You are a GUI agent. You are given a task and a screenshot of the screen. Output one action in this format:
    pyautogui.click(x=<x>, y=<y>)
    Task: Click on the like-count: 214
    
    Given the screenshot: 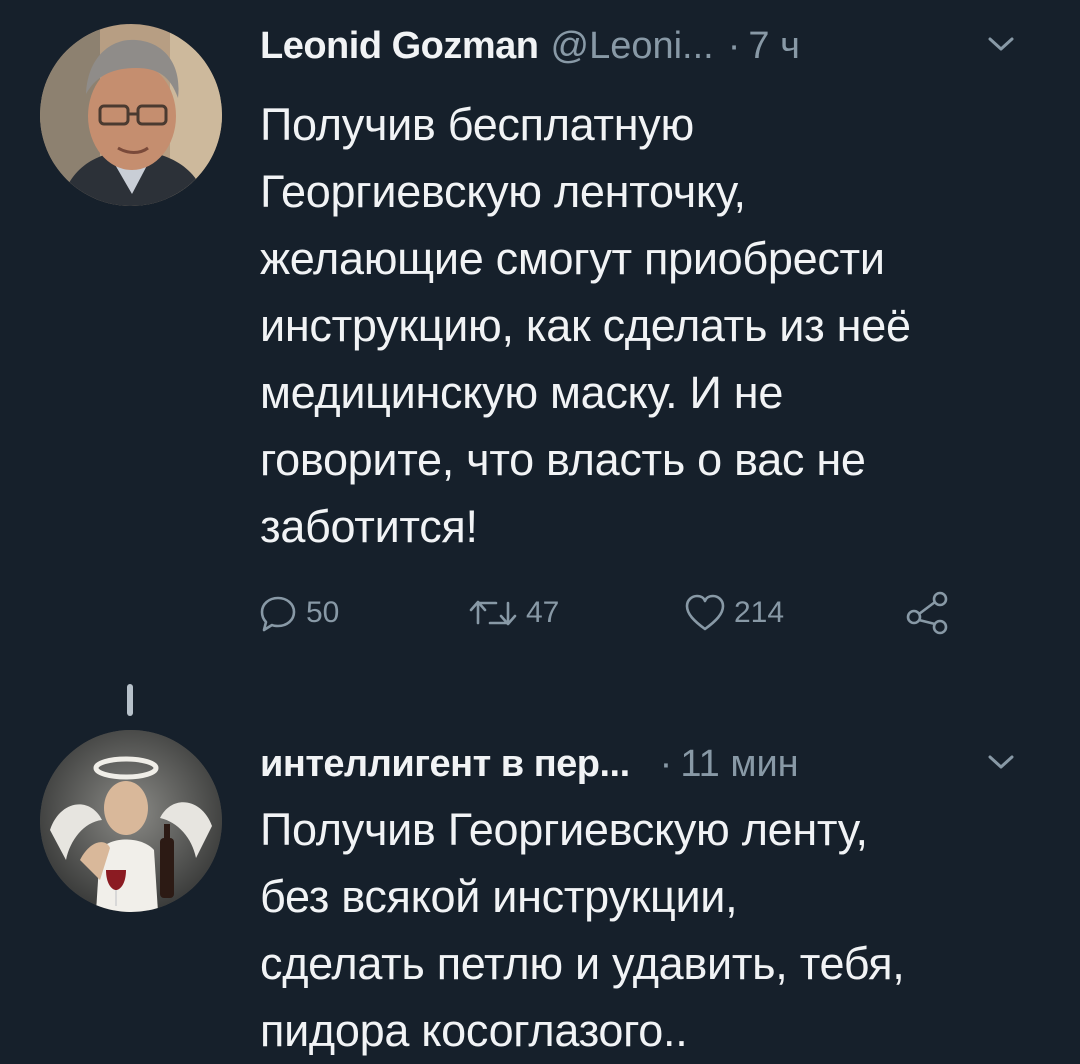 What is the action you would take?
    pyautogui.click(x=759, y=612)
    